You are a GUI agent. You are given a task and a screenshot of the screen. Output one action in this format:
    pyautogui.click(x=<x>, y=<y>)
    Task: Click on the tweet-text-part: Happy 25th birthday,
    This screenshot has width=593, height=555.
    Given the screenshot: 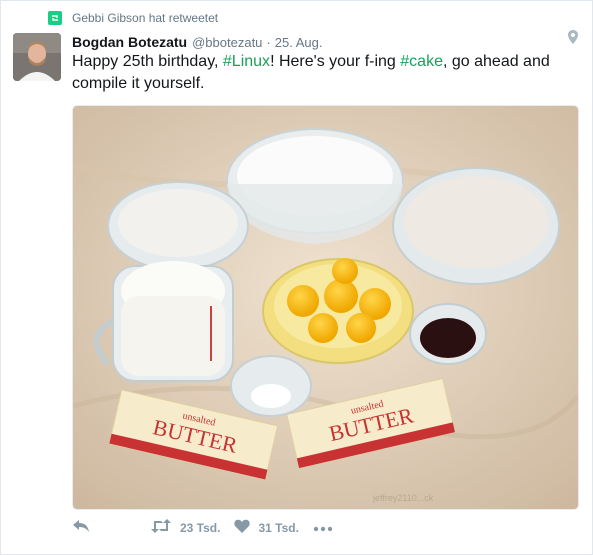 What is the action you would take?
    pyautogui.click(x=147, y=61)
    